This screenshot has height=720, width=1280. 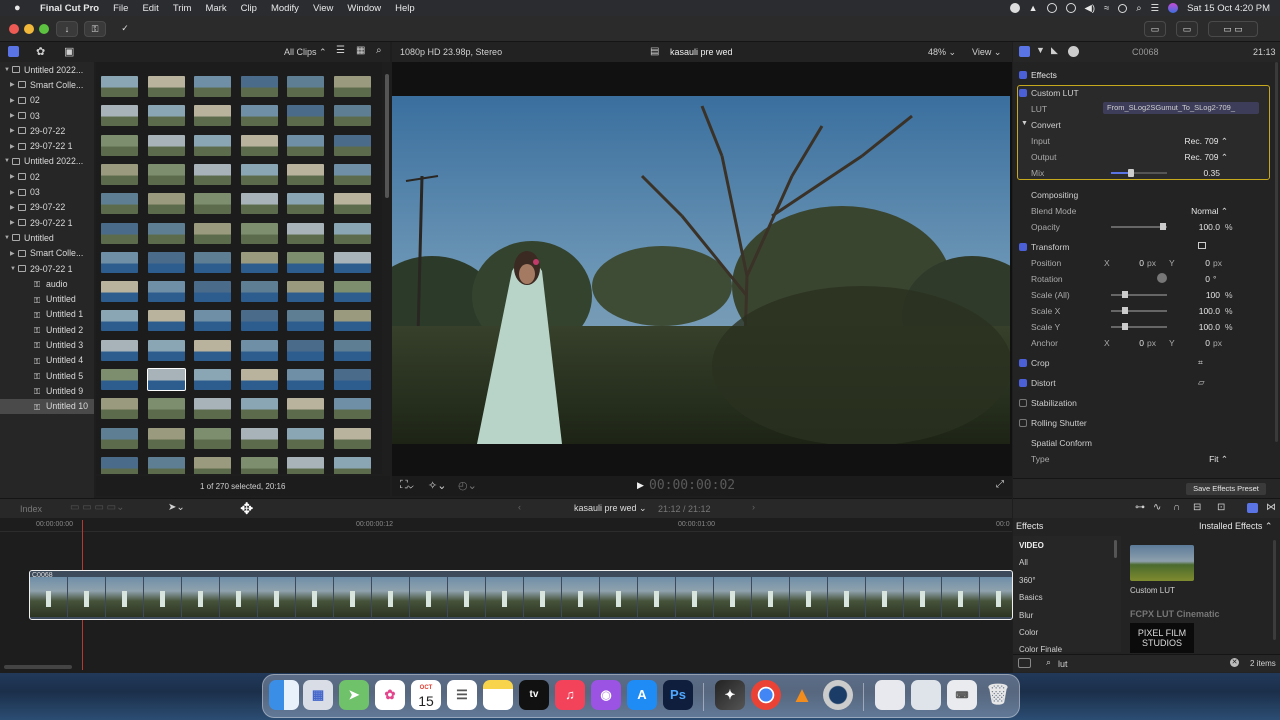 I want to click on clock-text: Sat 15 Oct 4:20 PM, so click(x=1228, y=8).